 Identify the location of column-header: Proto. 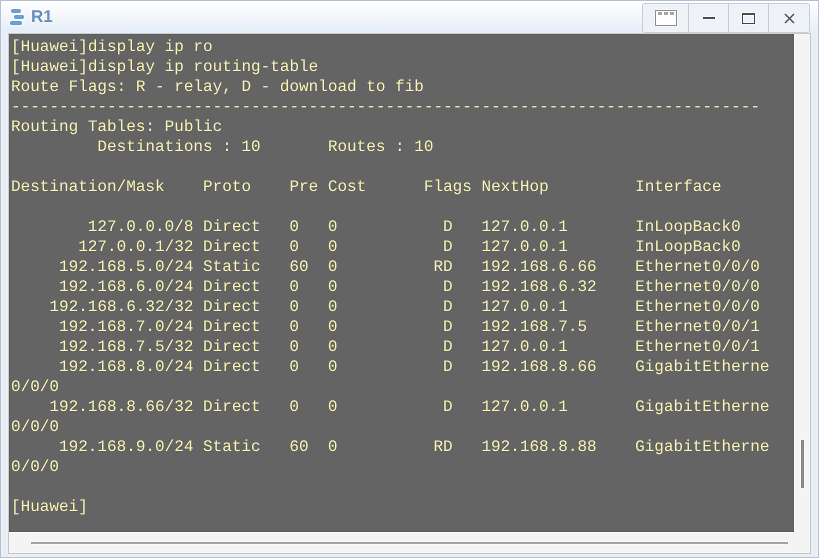
(227, 187).